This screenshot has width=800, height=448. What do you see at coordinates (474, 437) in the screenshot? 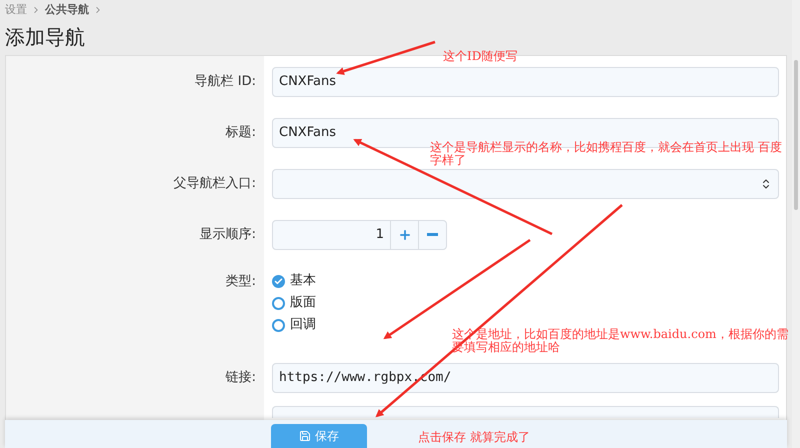
I see `annotation-note: 点击保存 就算完成了` at bounding box center [474, 437].